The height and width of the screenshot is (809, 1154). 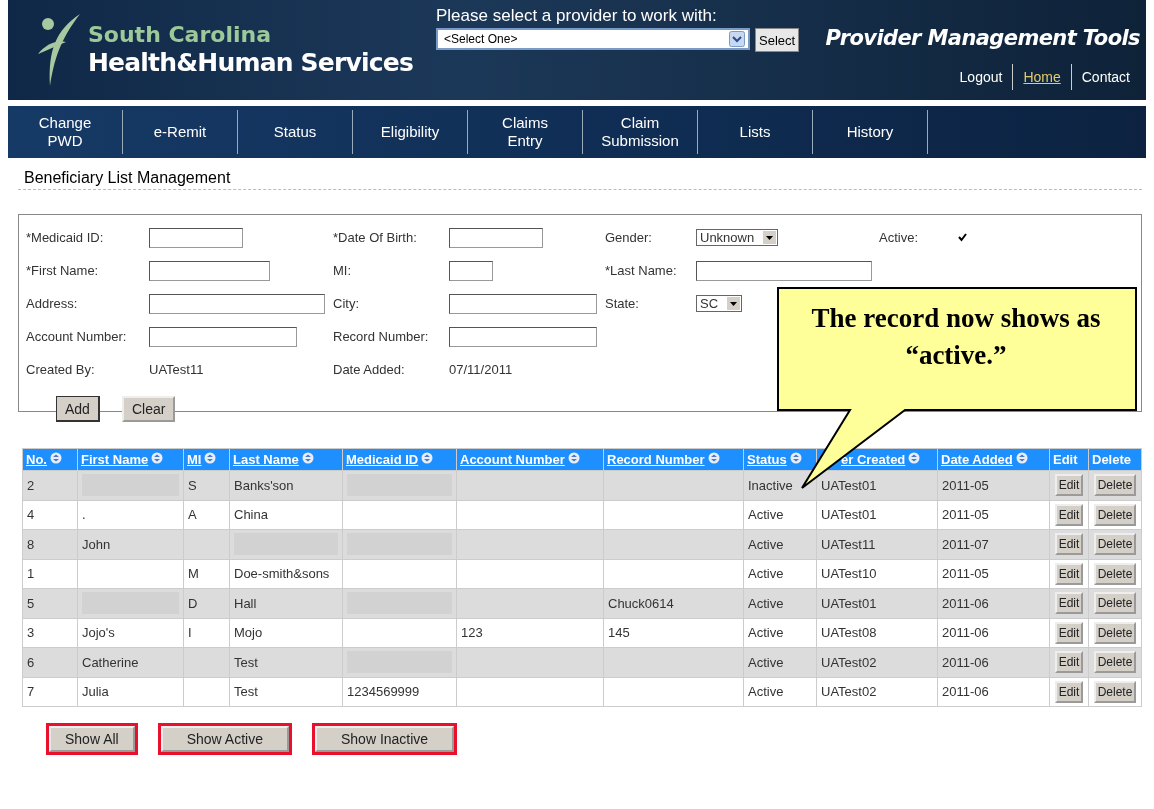 I want to click on header-link: Contact, so click(x=1105, y=77).